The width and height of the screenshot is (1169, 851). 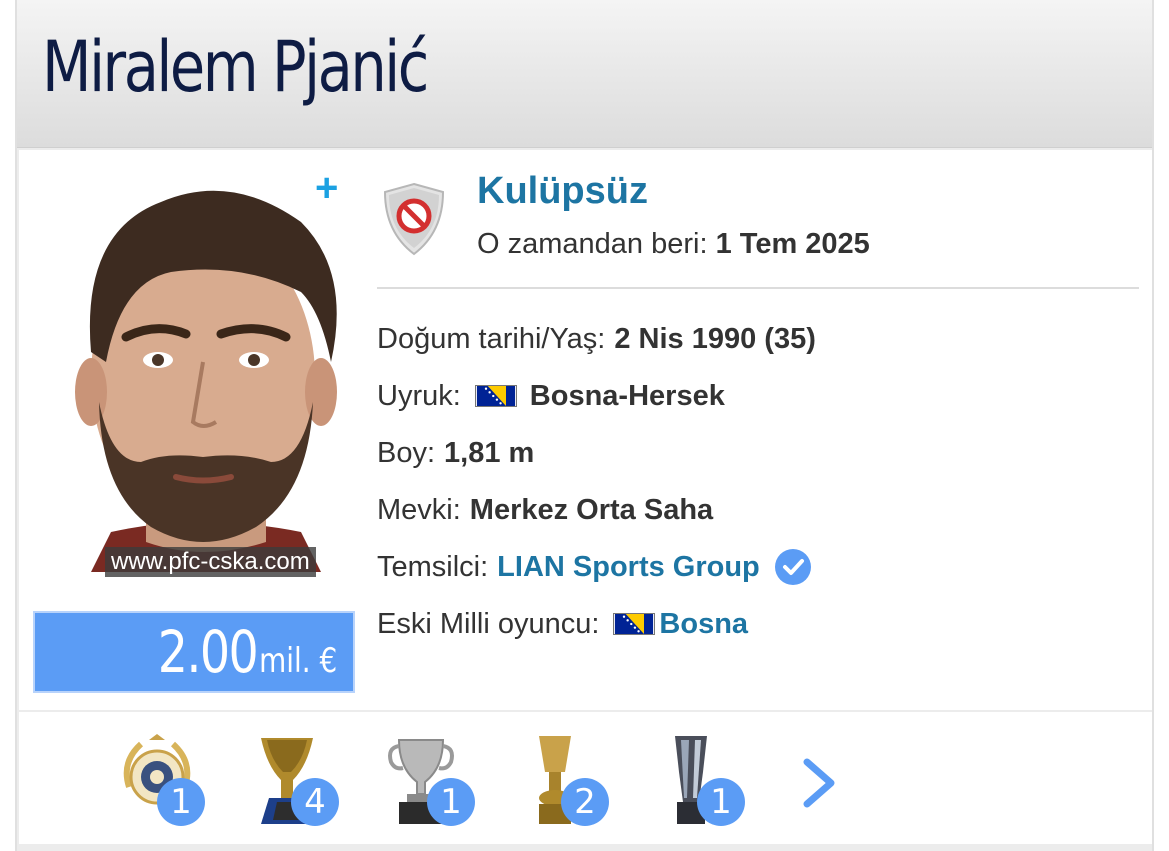 I want to click on since-value: 1 Tem 2025, so click(x=792, y=244).